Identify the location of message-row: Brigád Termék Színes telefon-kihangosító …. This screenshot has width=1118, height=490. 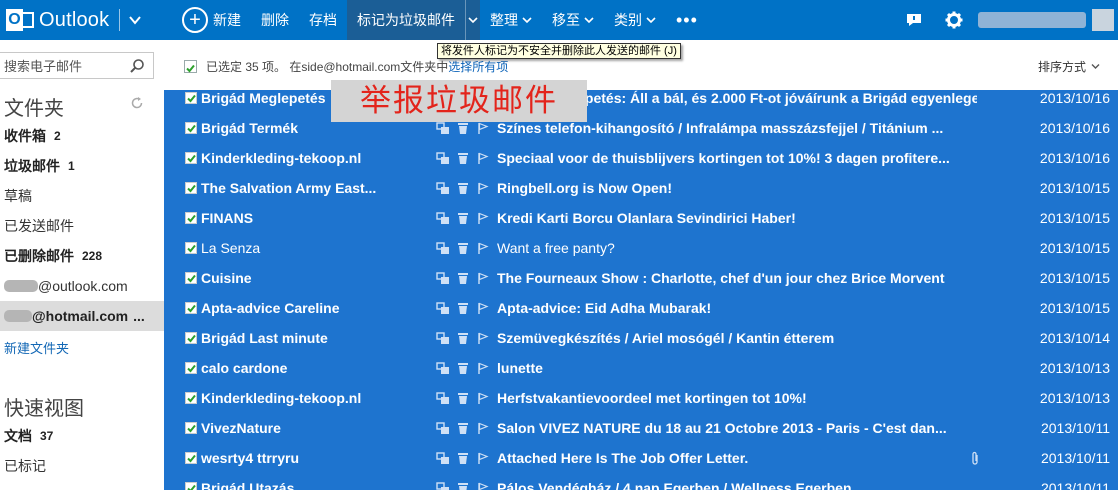
(641, 128).